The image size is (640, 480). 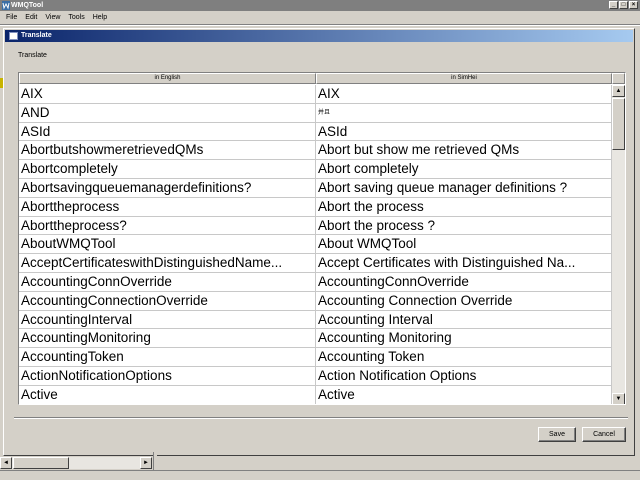 I want to click on table-row: AccountingInterval Accounting Interval, so click(x=315, y=320).